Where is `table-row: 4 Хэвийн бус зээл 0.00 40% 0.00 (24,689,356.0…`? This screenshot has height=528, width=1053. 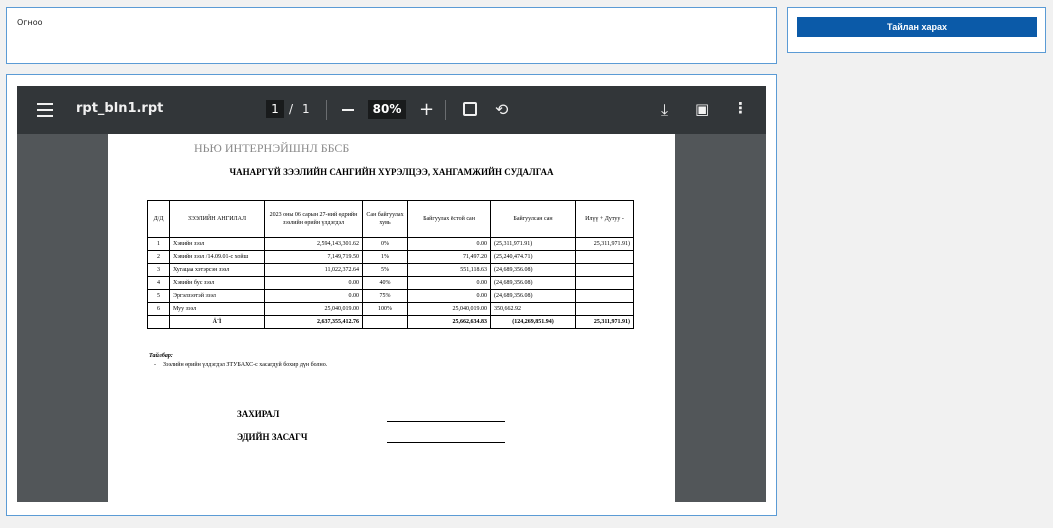
table-row: 4 Хэвийн бус зээл 0.00 40% 0.00 (24,689,356.0… is located at coordinates (390, 283).